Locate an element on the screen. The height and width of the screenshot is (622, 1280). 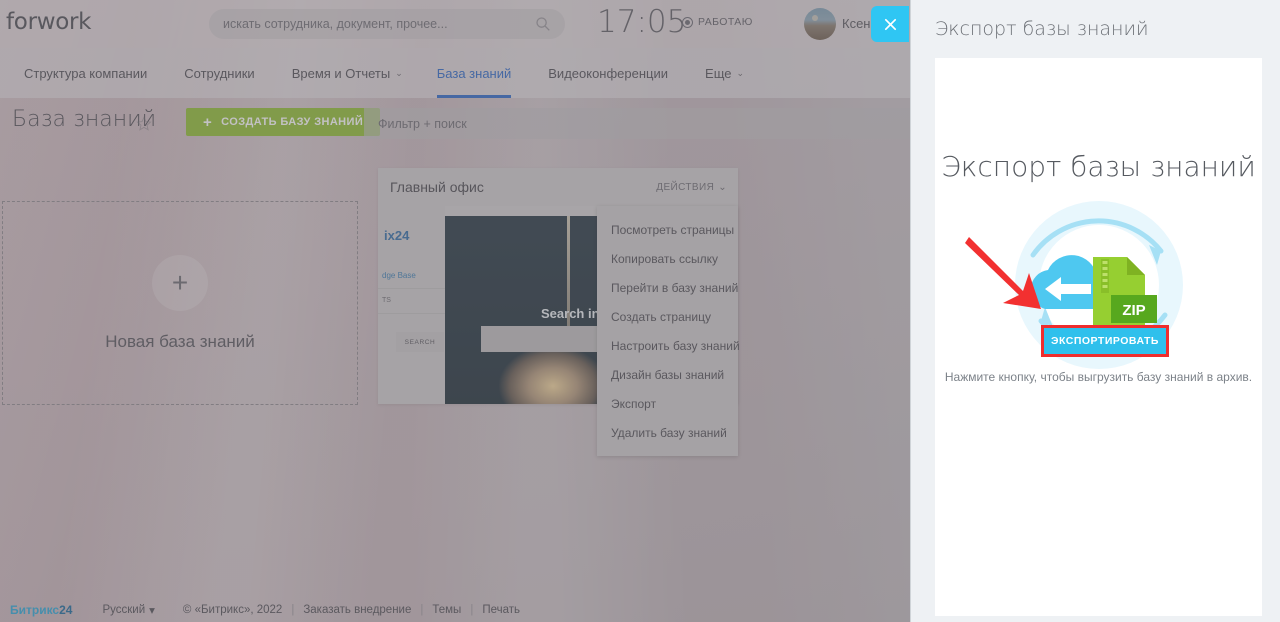
language-selector: Русский ▾ is located at coordinates (113, 610).